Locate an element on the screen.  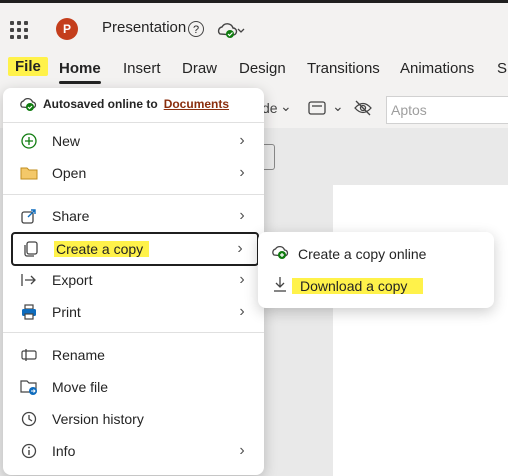
cloud-check-icon is located at coordinates (28, 104).